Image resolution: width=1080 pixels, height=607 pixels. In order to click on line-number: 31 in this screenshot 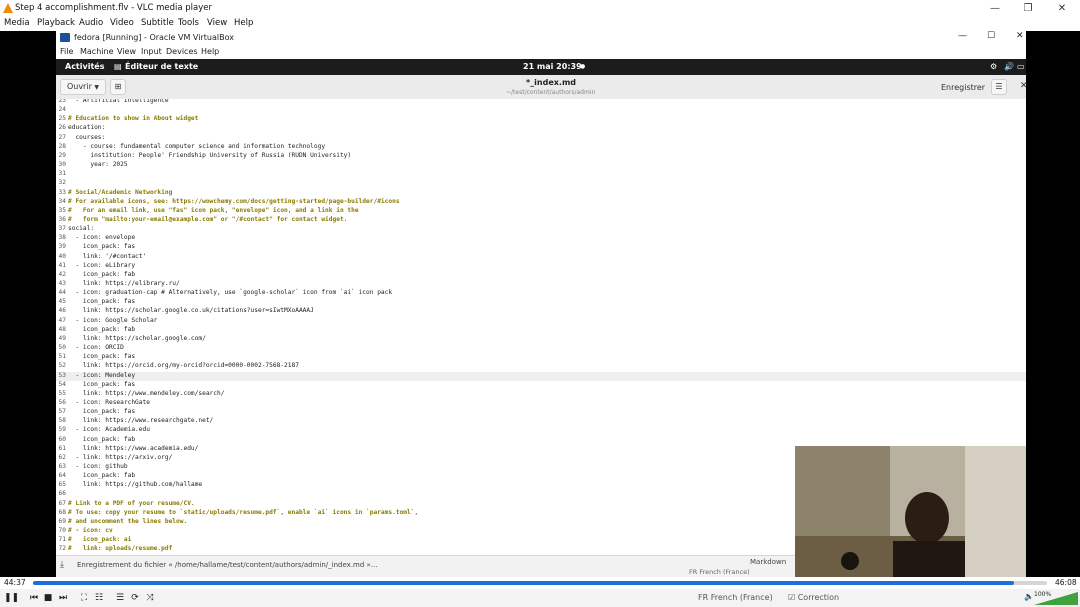, I will do `click(62, 174)`.